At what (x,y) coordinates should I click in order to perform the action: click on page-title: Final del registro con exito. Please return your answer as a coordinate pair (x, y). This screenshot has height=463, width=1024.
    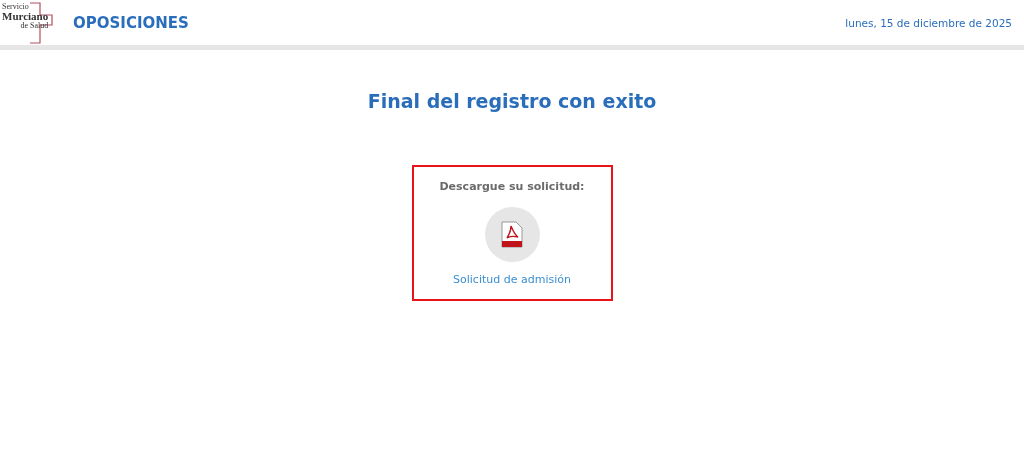
    Looking at the image, I should click on (512, 101).